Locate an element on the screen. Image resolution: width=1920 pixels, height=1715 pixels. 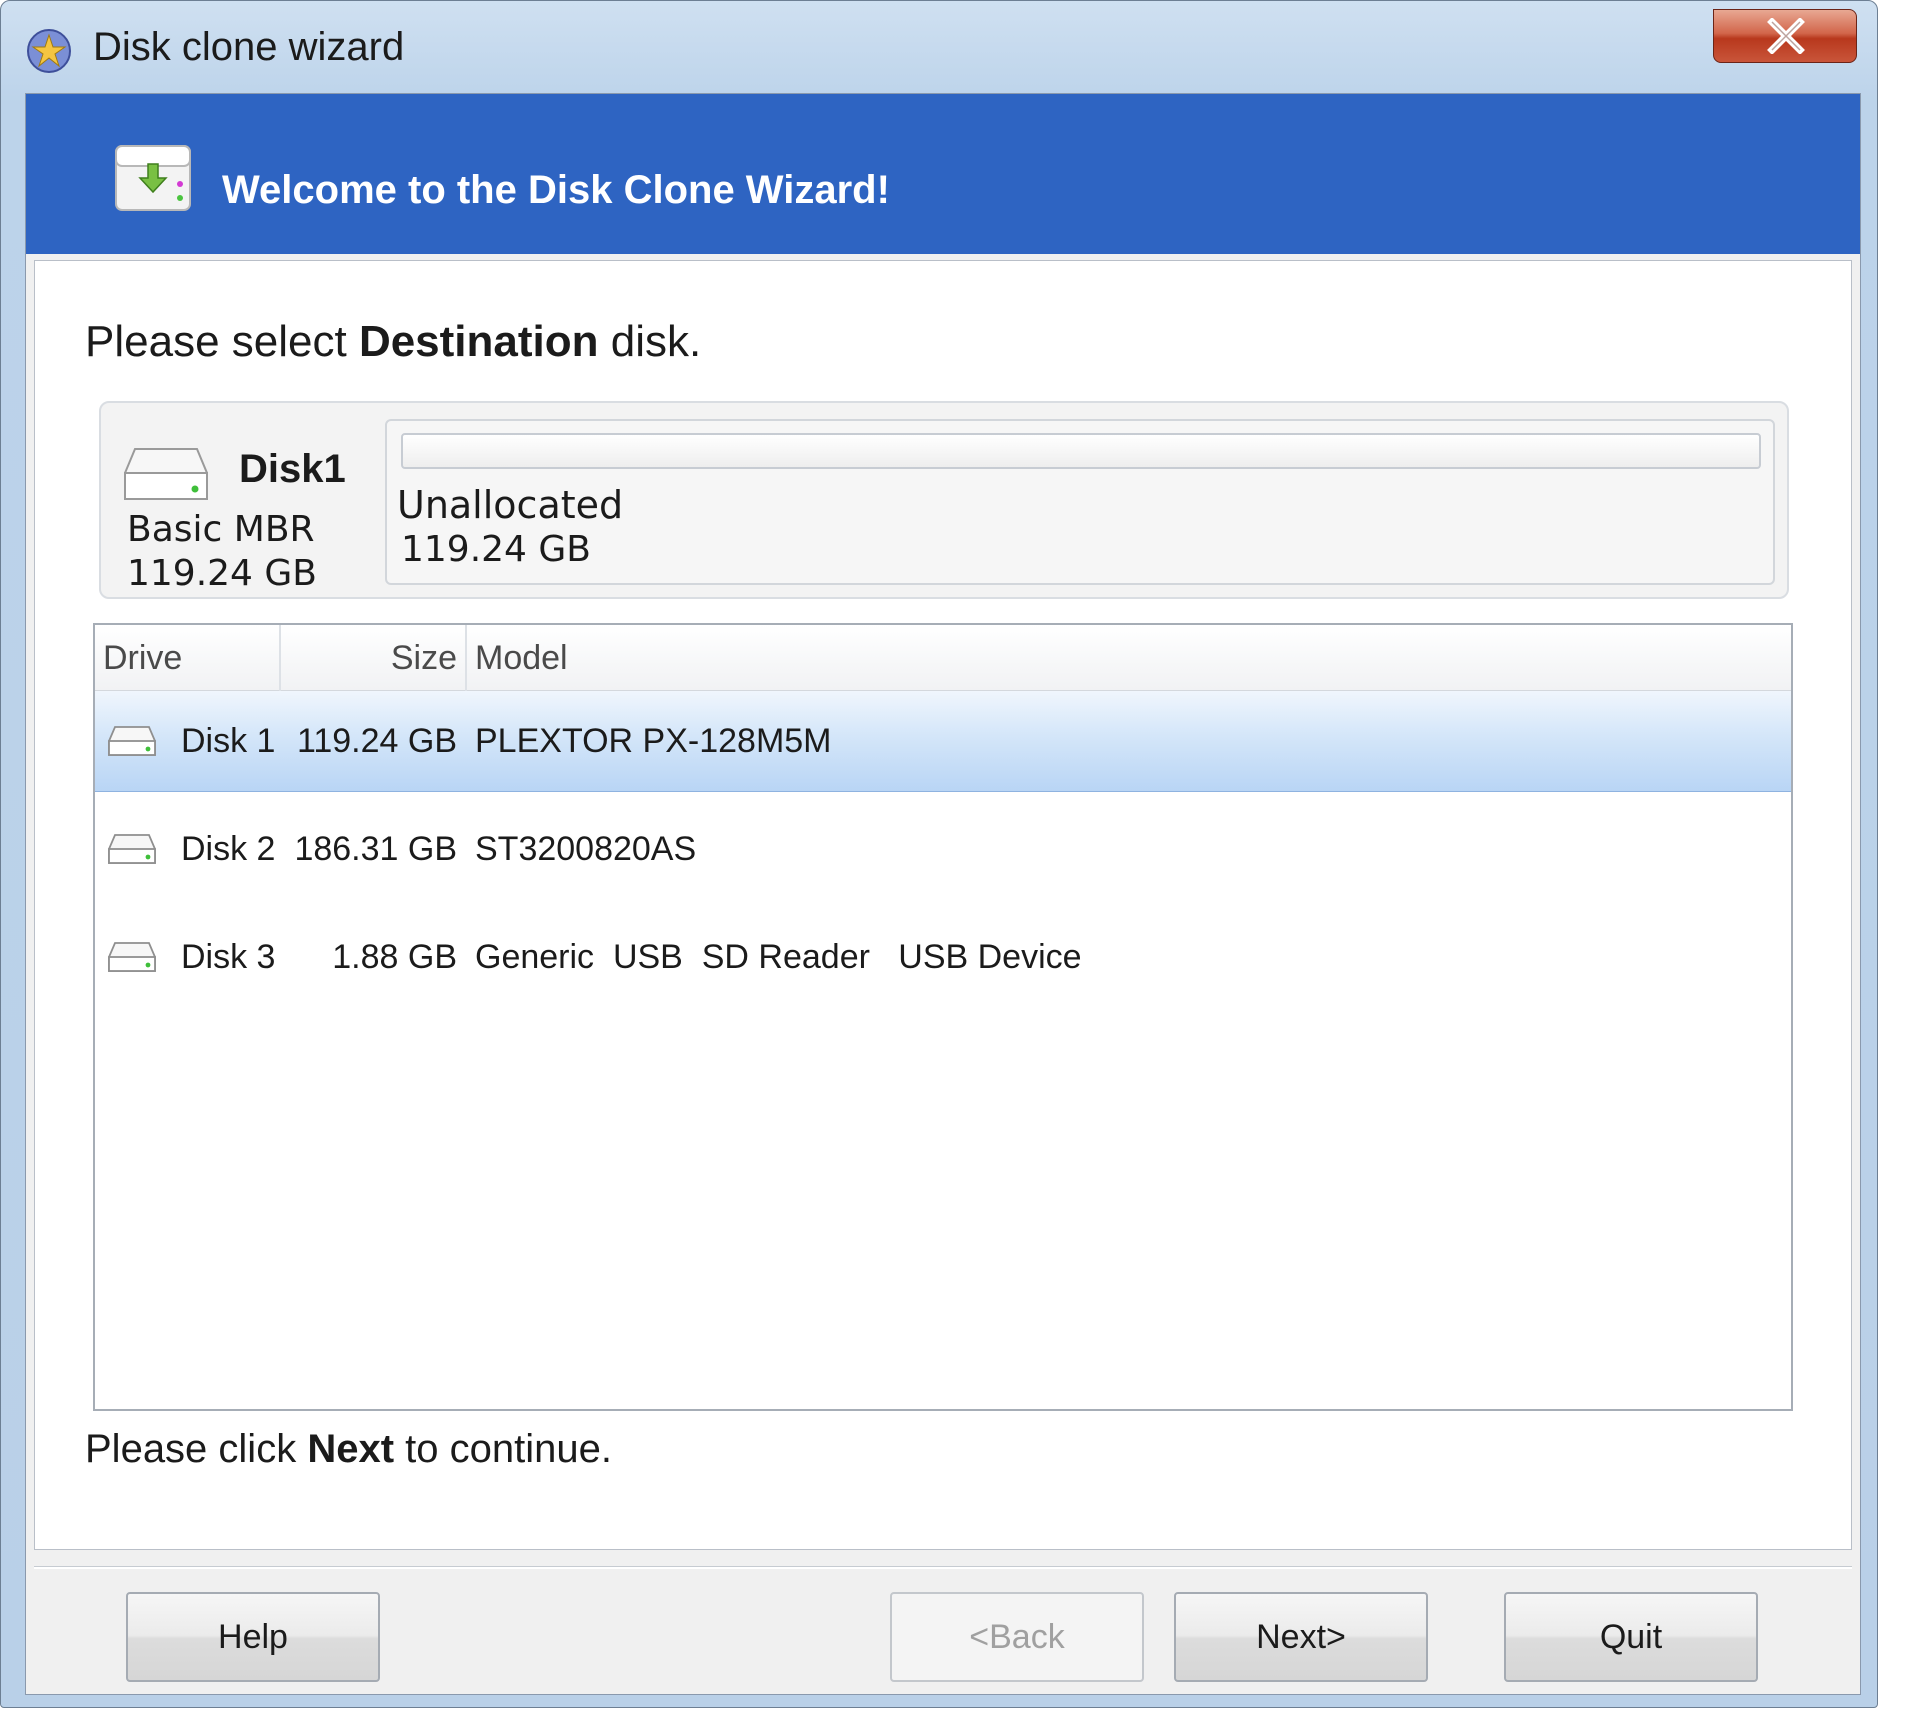
continue-note: Please click Next to continue. is located at coordinates (348, 1449).